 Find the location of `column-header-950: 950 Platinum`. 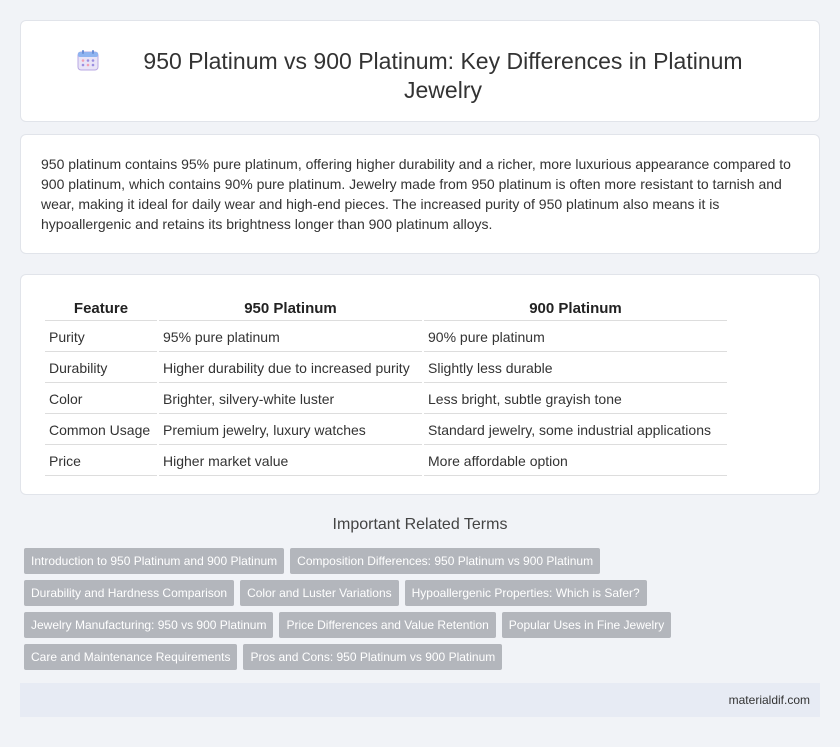

column-header-950: 950 Platinum is located at coordinates (290, 309).